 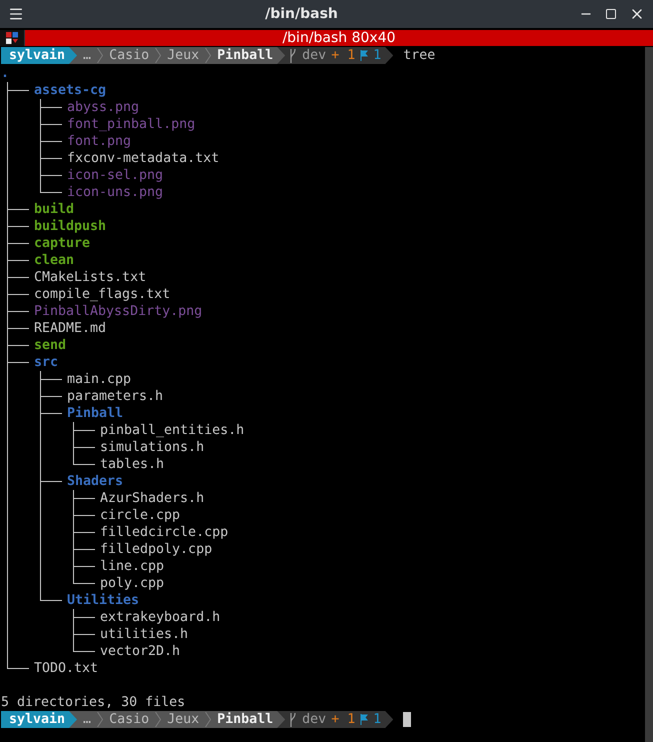 What do you see at coordinates (172, 430) in the screenshot?
I see `file-name: pinball_entities.h` at bounding box center [172, 430].